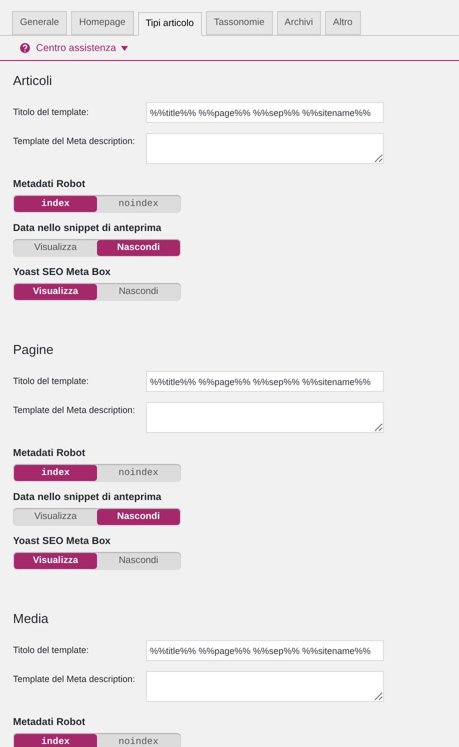 The image size is (459, 747). Describe the element at coordinates (239, 23) in the screenshot. I see `tab: Tassonomie` at that location.